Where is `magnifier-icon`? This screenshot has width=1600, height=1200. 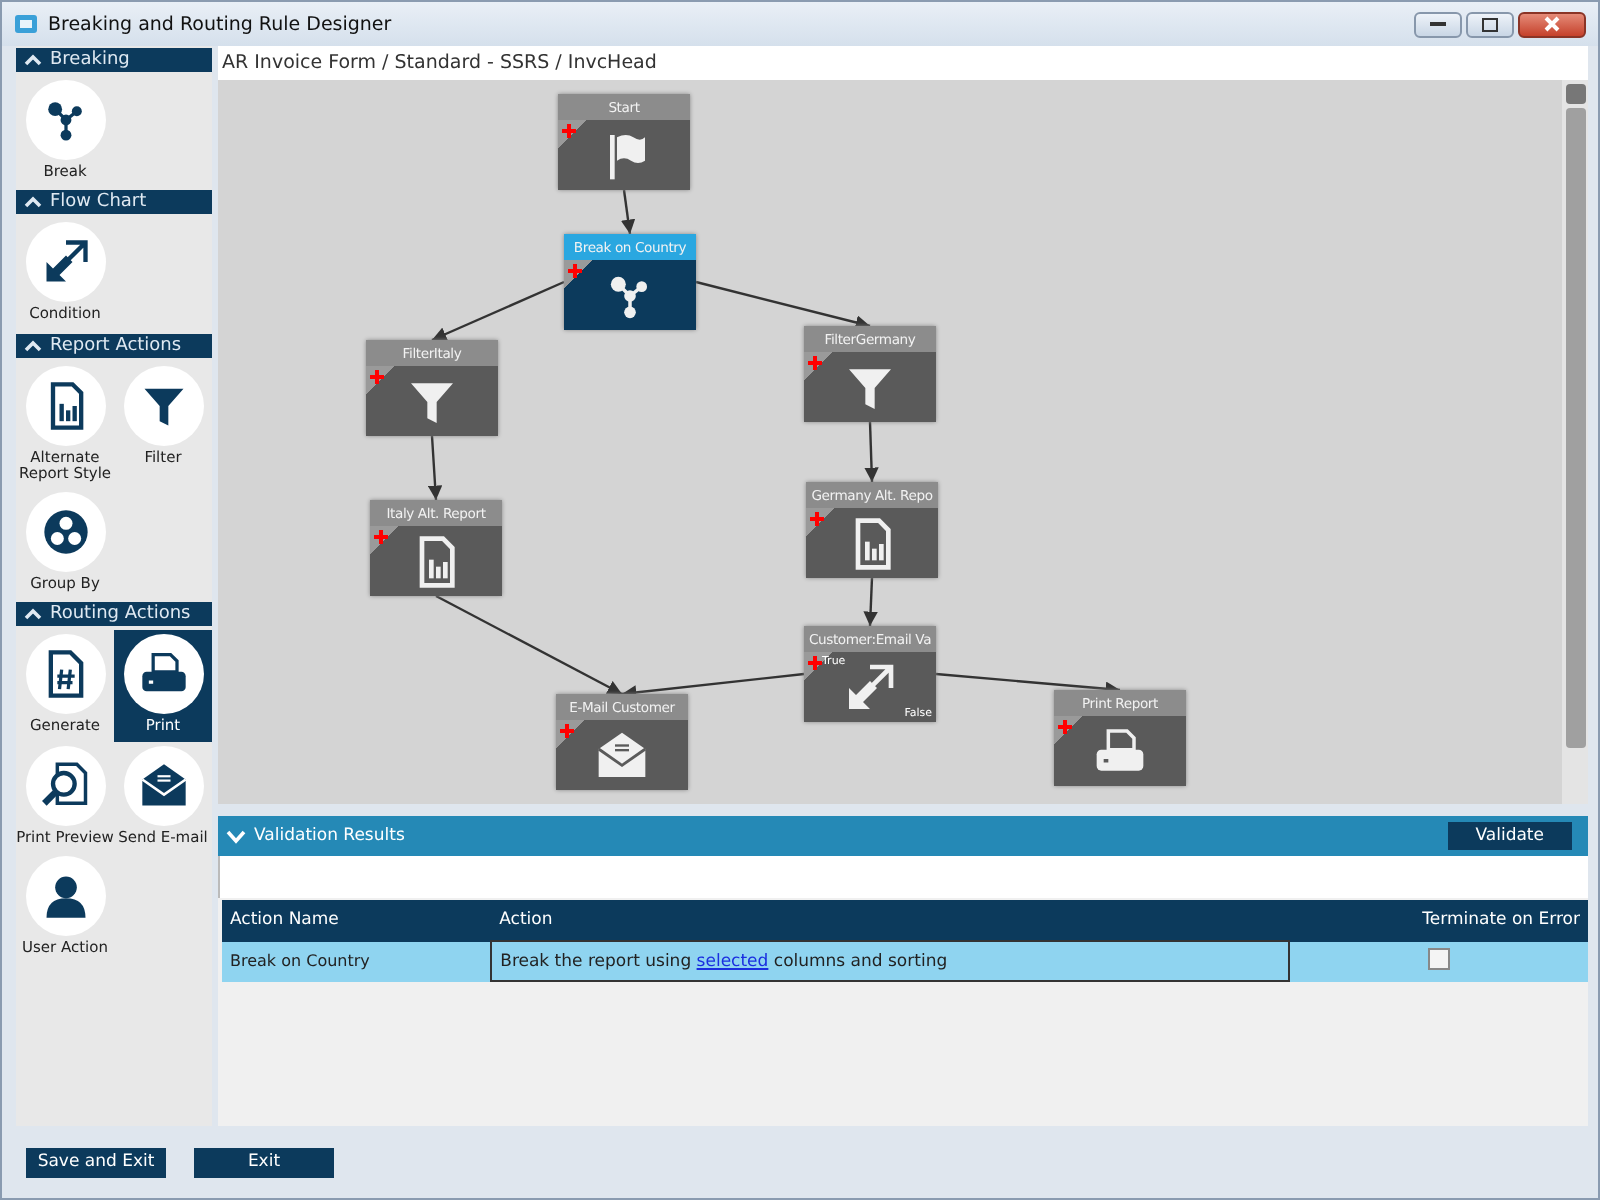
magnifier-icon is located at coordinates (65, 785).